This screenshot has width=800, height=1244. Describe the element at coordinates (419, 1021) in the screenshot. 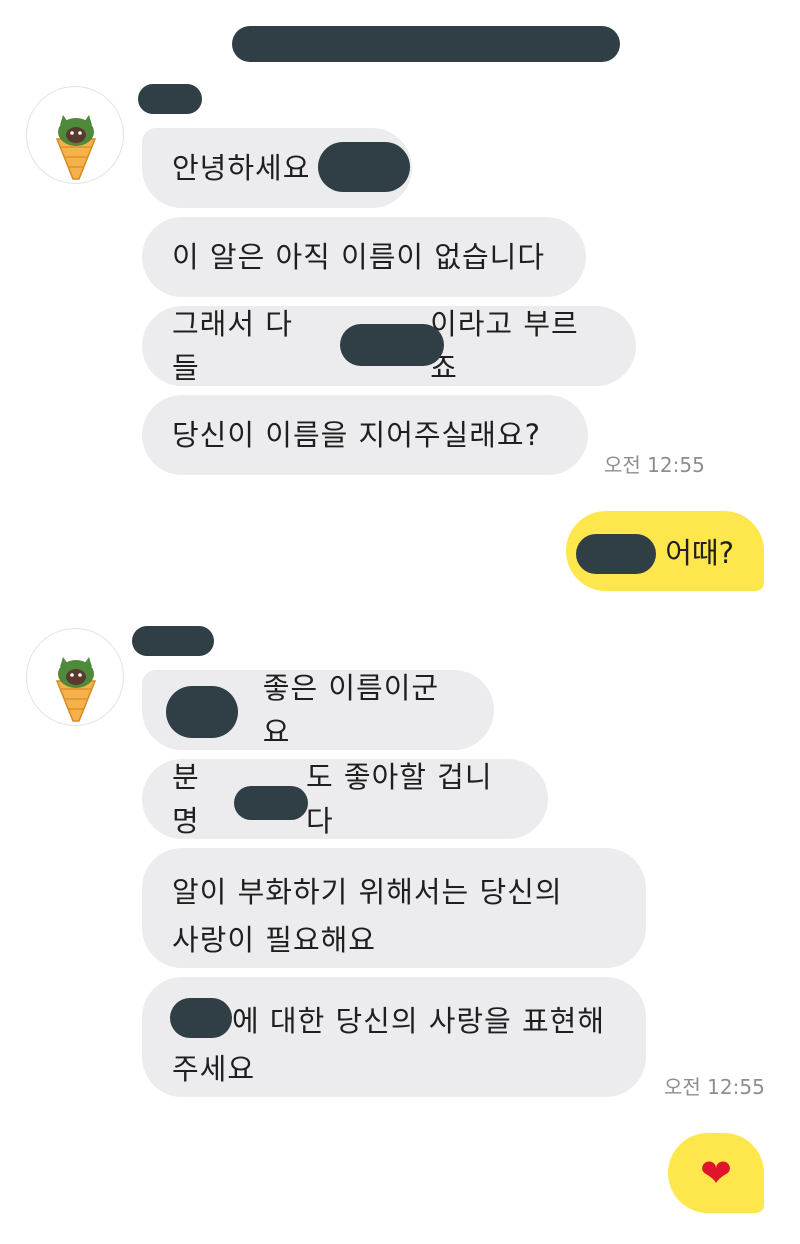

I see `message-text: 에 대한 당신의 사랑을 표현해` at that location.